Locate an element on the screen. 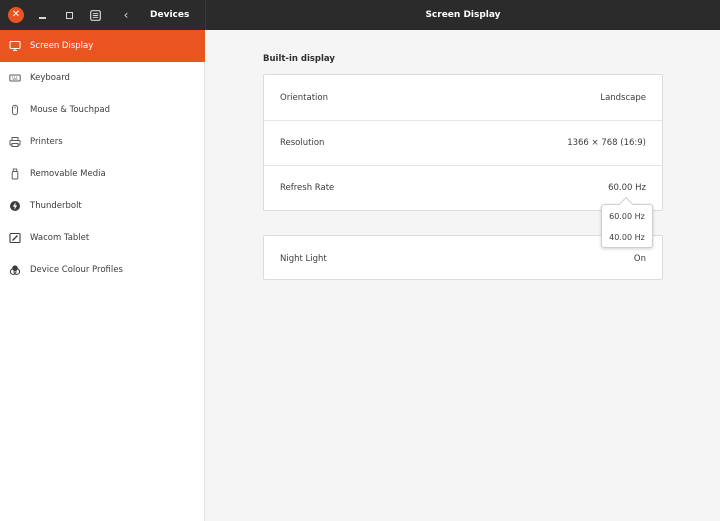  close-button: ✕ is located at coordinates (16, 15).